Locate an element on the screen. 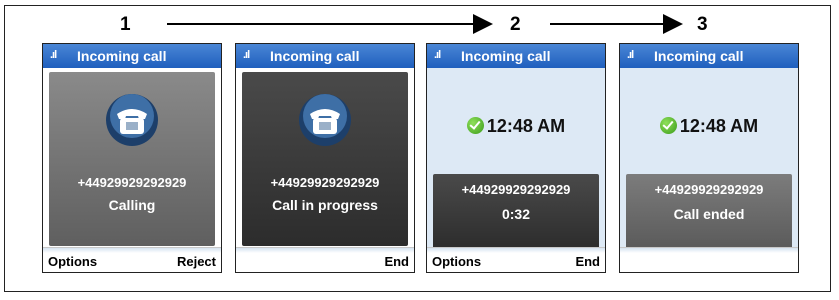 The image size is (839, 300). call-status: Call in progress is located at coordinates (325, 205).